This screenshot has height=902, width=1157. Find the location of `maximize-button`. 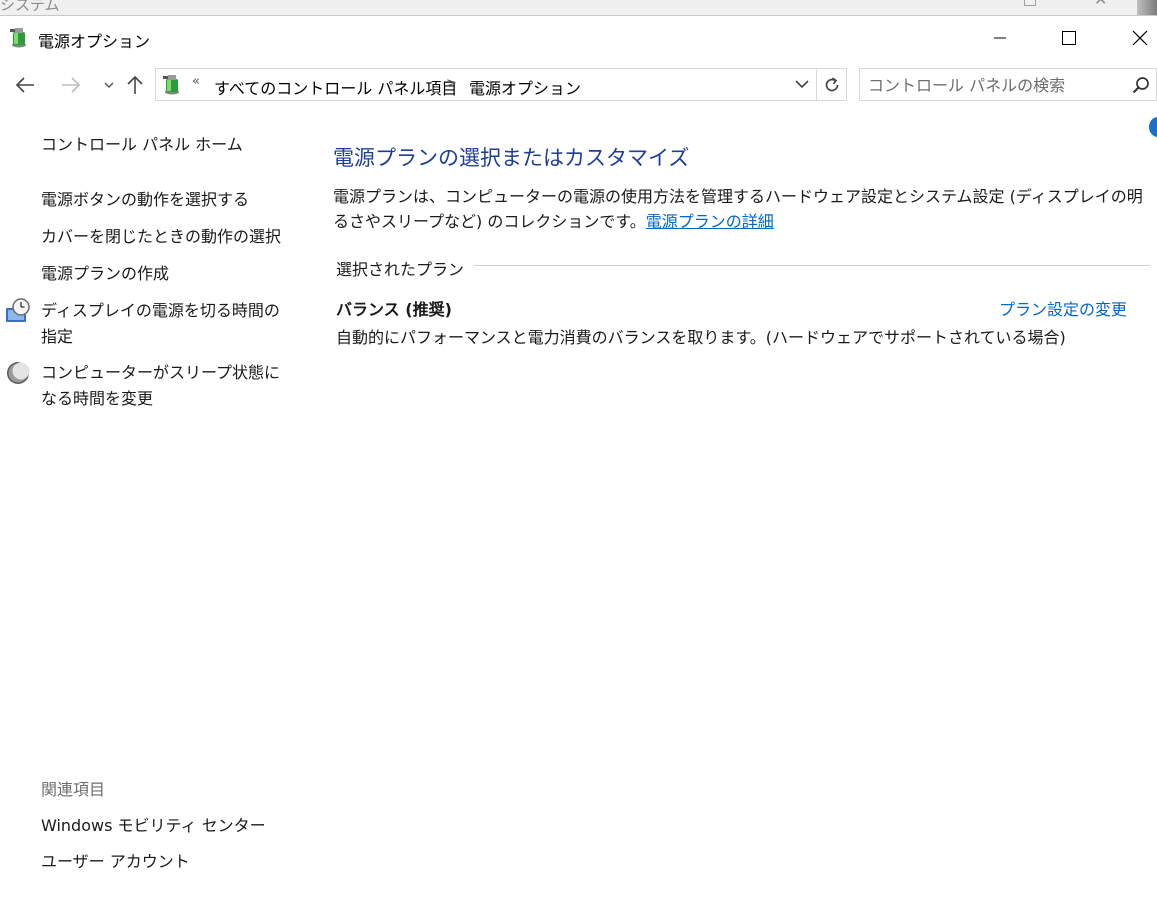

maximize-button is located at coordinates (1069, 38).